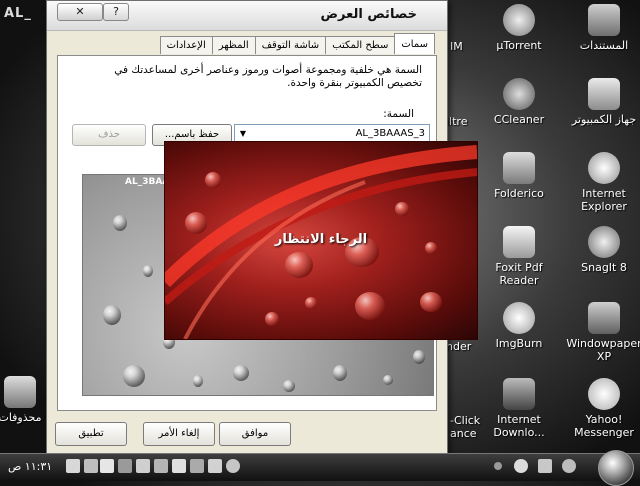 The height and width of the screenshot is (486, 640). I want to click on window-tray-icon, so click(107, 466).